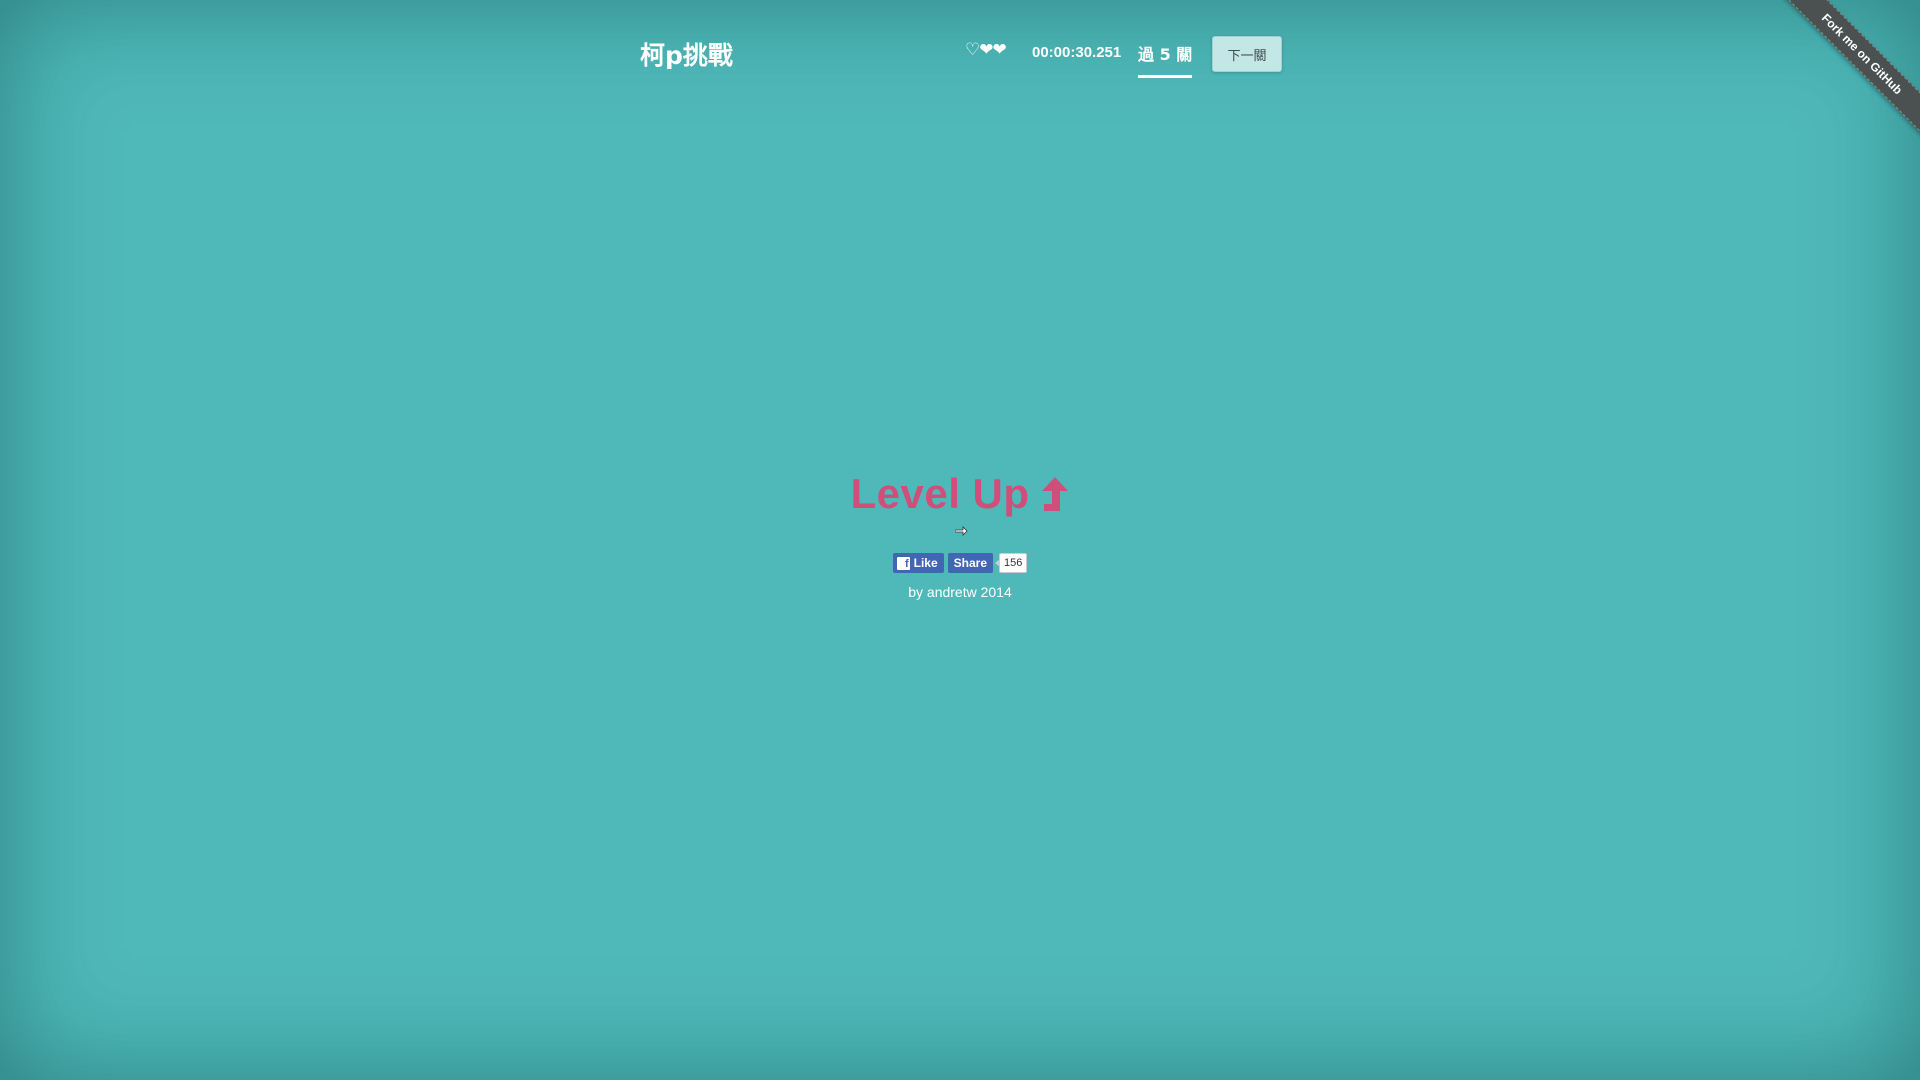  What do you see at coordinates (1077, 52) in the screenshot?
I see `game-timer: 00:00:30.251` at bounding box center [1077, 52].